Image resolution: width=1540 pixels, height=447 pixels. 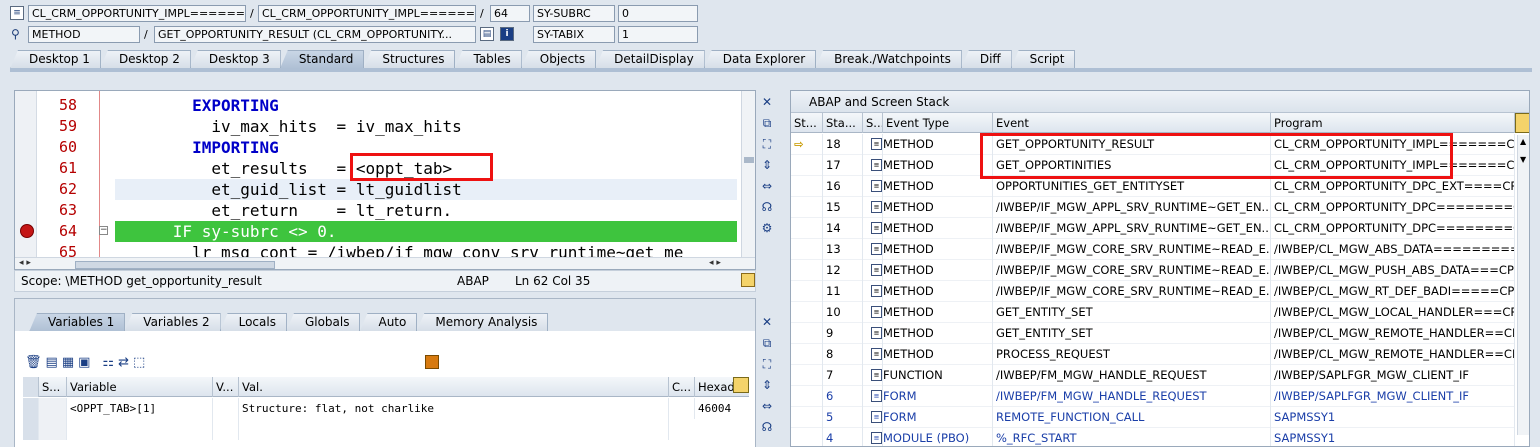 I want to click on tab-locals: Locals, so click(x=253, y=322).